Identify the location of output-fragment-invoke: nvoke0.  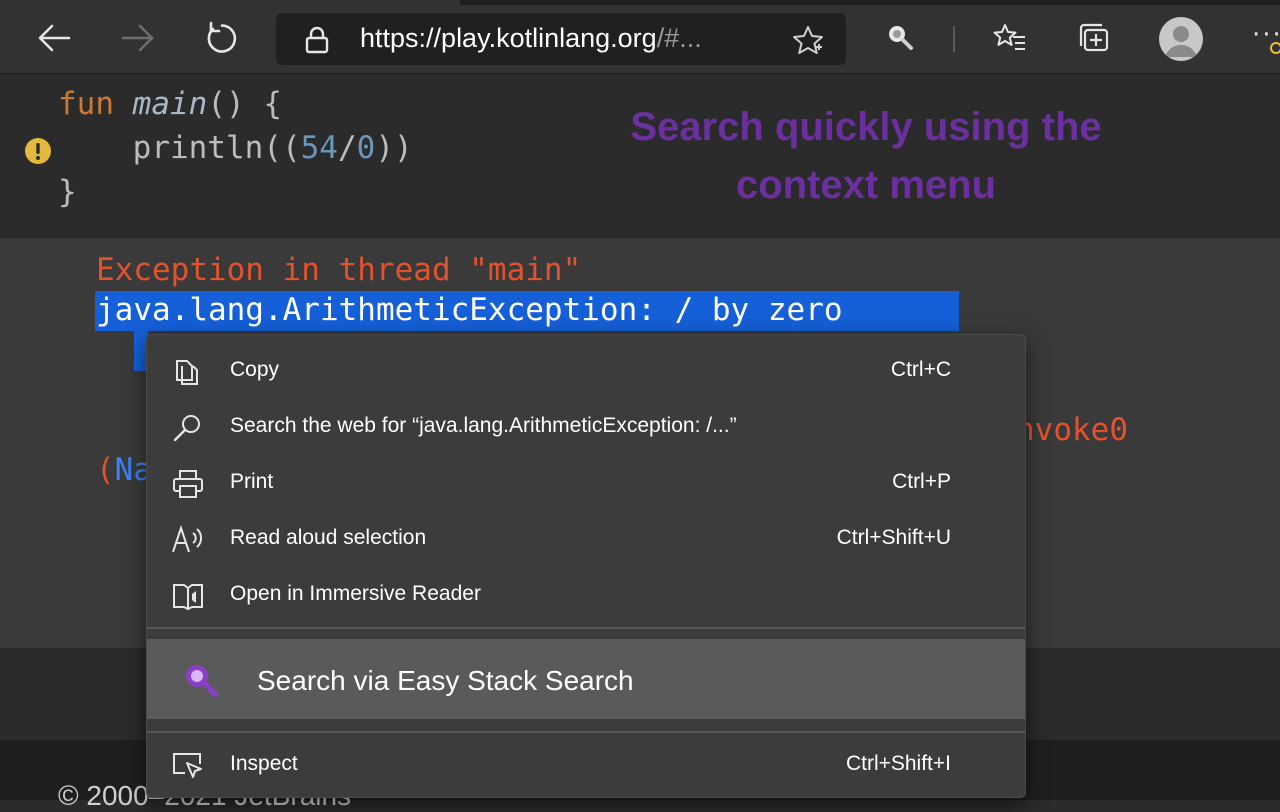
(1072, 430).